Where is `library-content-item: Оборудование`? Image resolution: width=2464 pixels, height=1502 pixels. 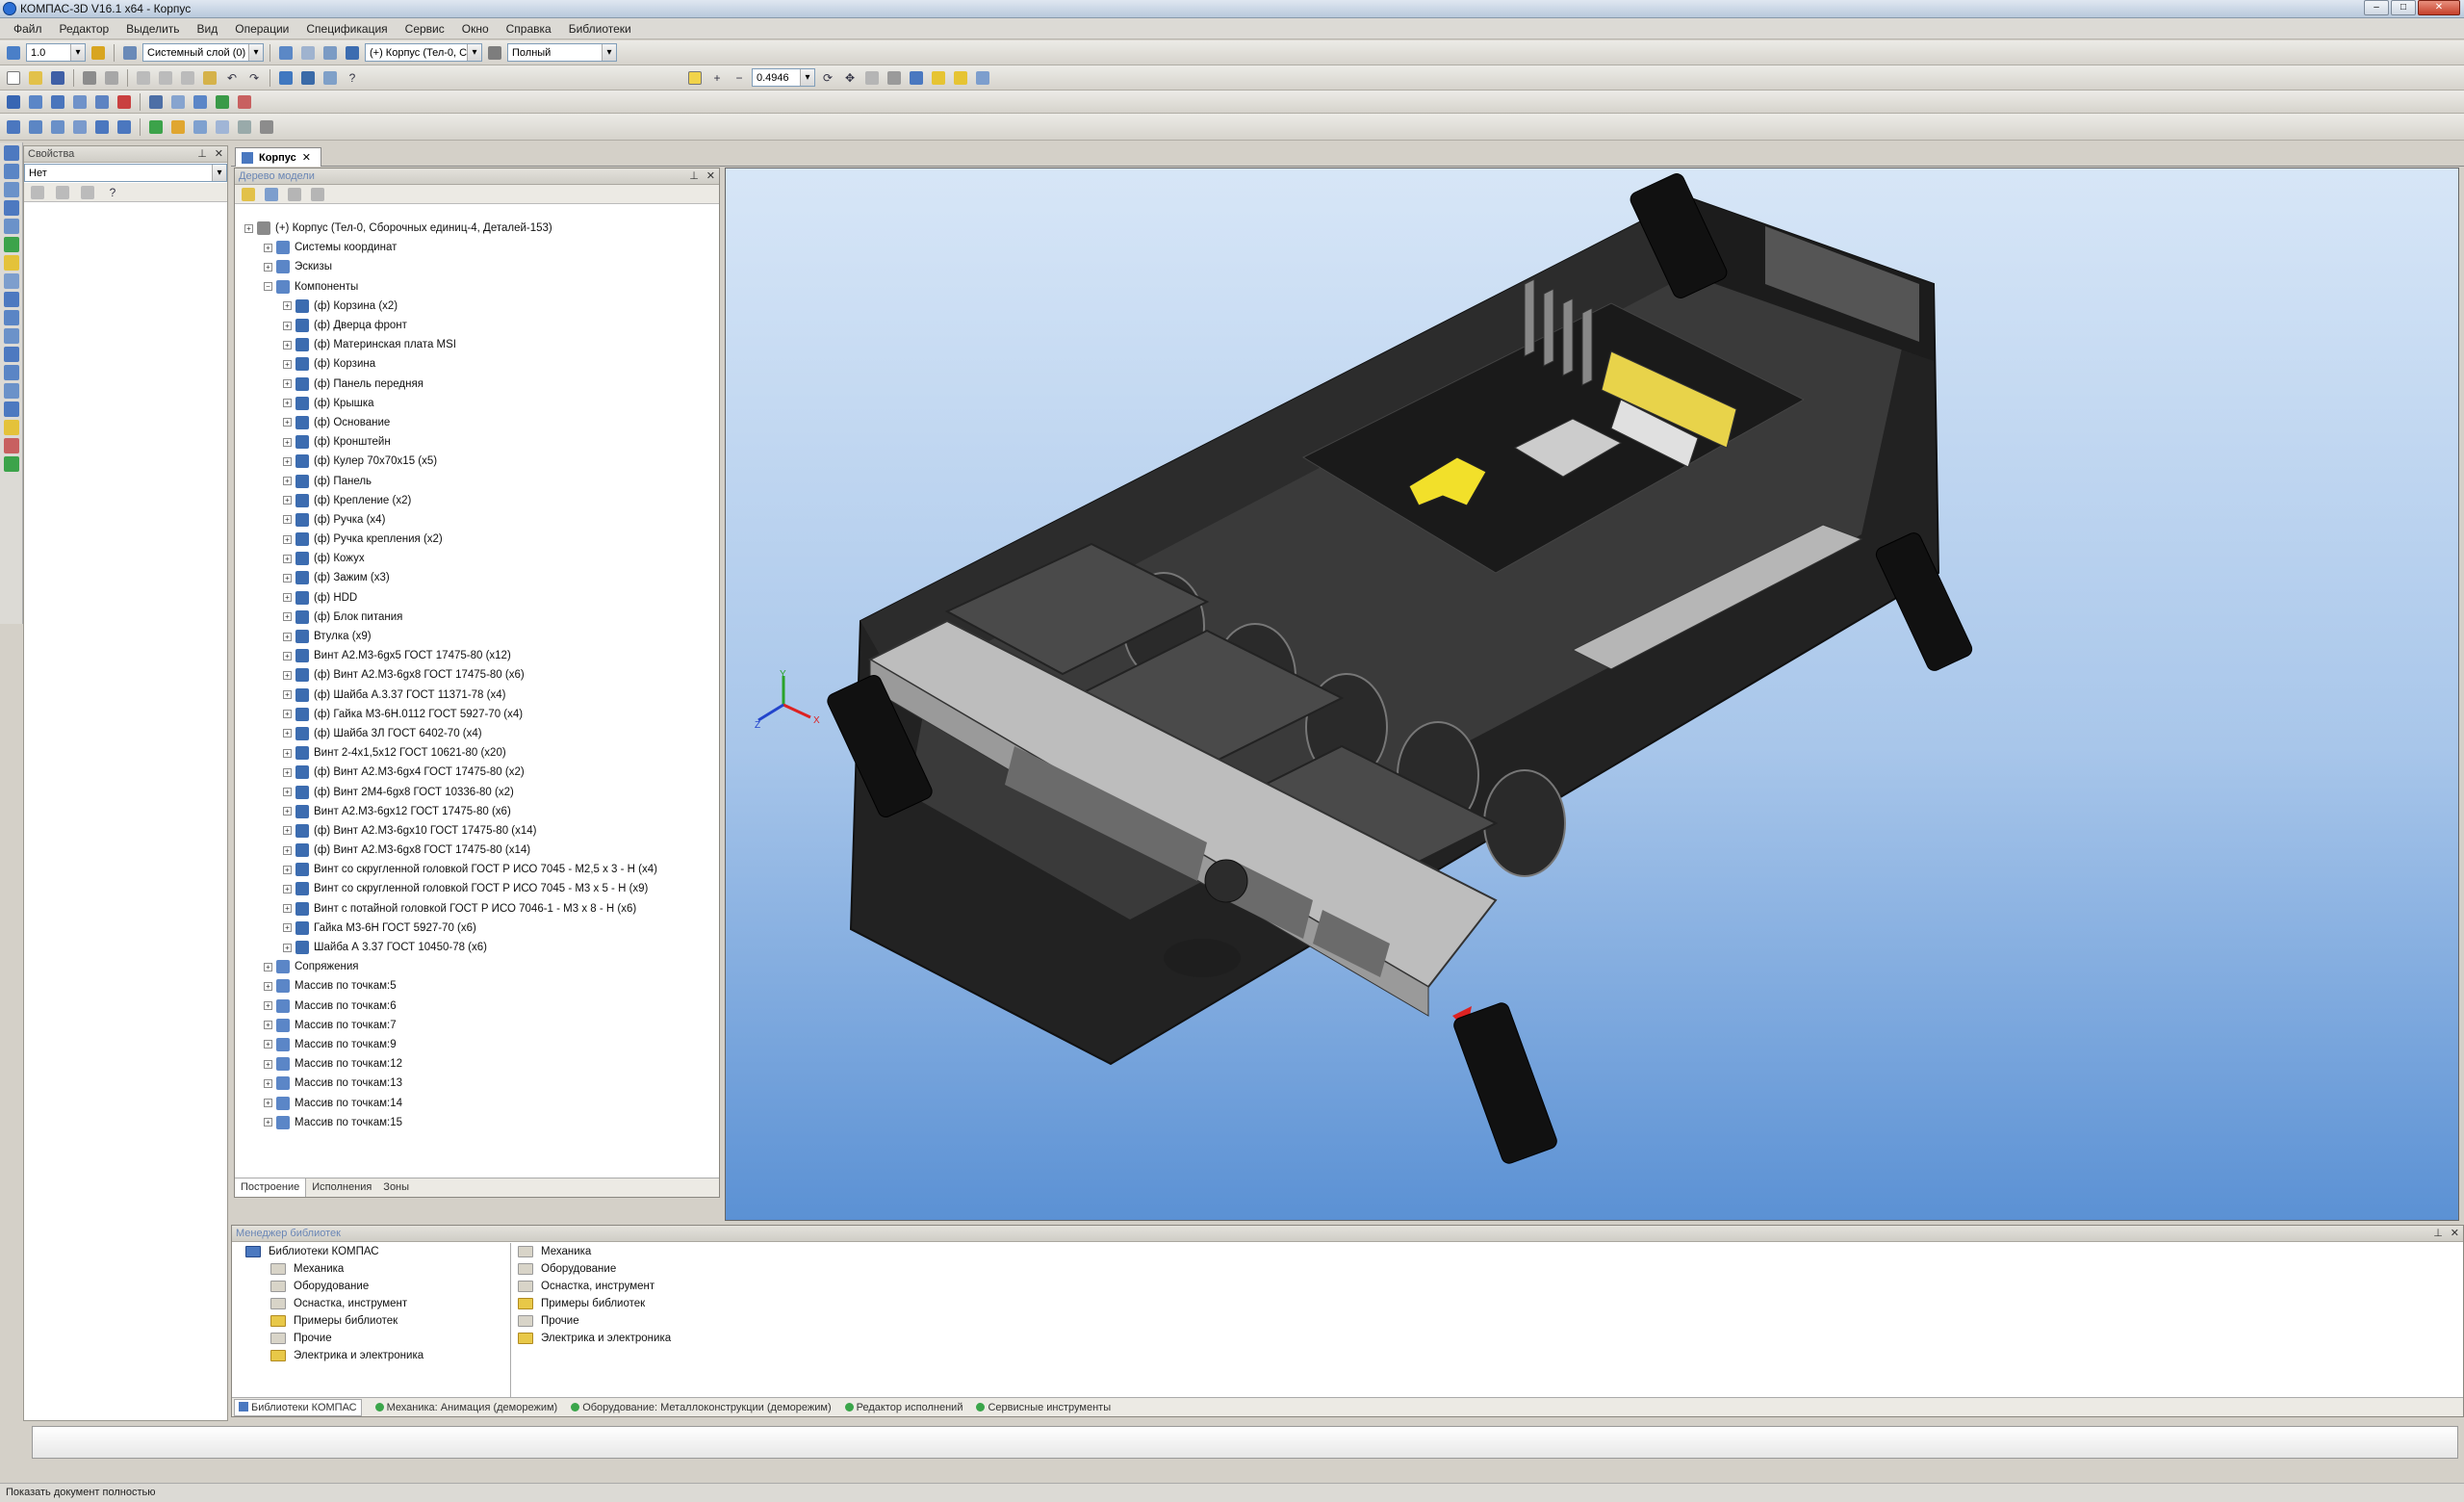 library-content-item: Оборудование is located at coordinates (1488, 1269).